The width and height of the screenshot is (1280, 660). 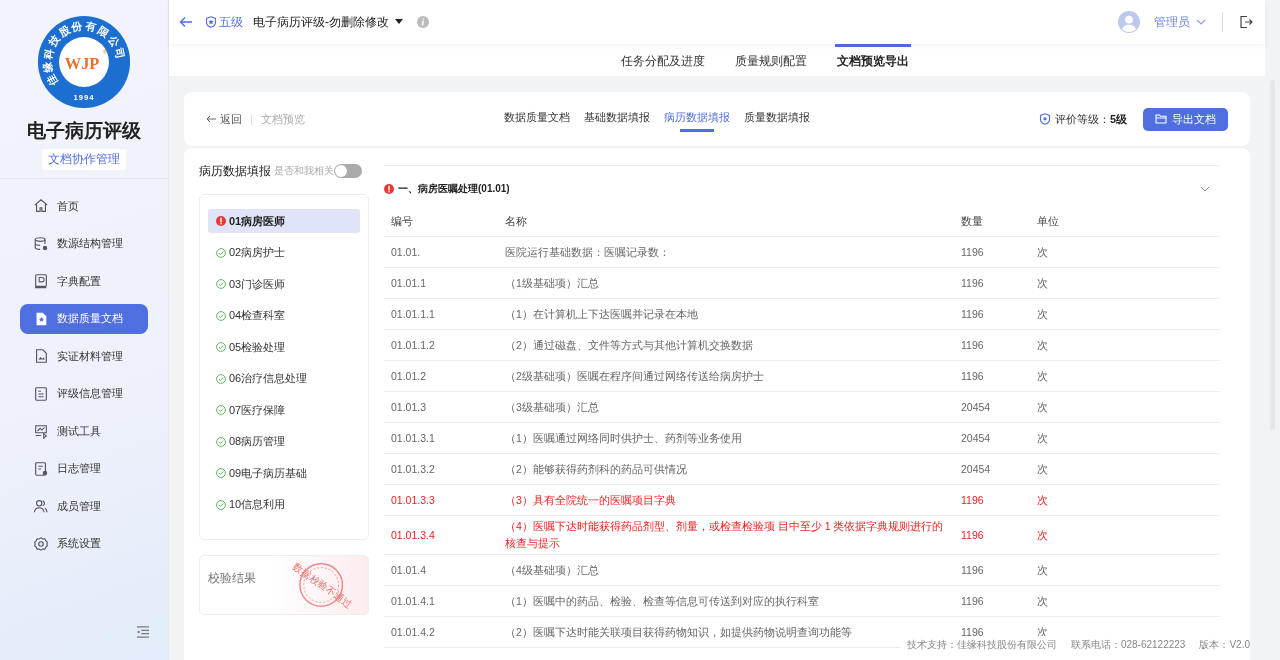 What do you see at coordinates (726, 438) in the screenshot?
I see `table-cell: （1）医嘱通过网络同时供护士、药剂等业务使用` at bounding box center [726, 438].